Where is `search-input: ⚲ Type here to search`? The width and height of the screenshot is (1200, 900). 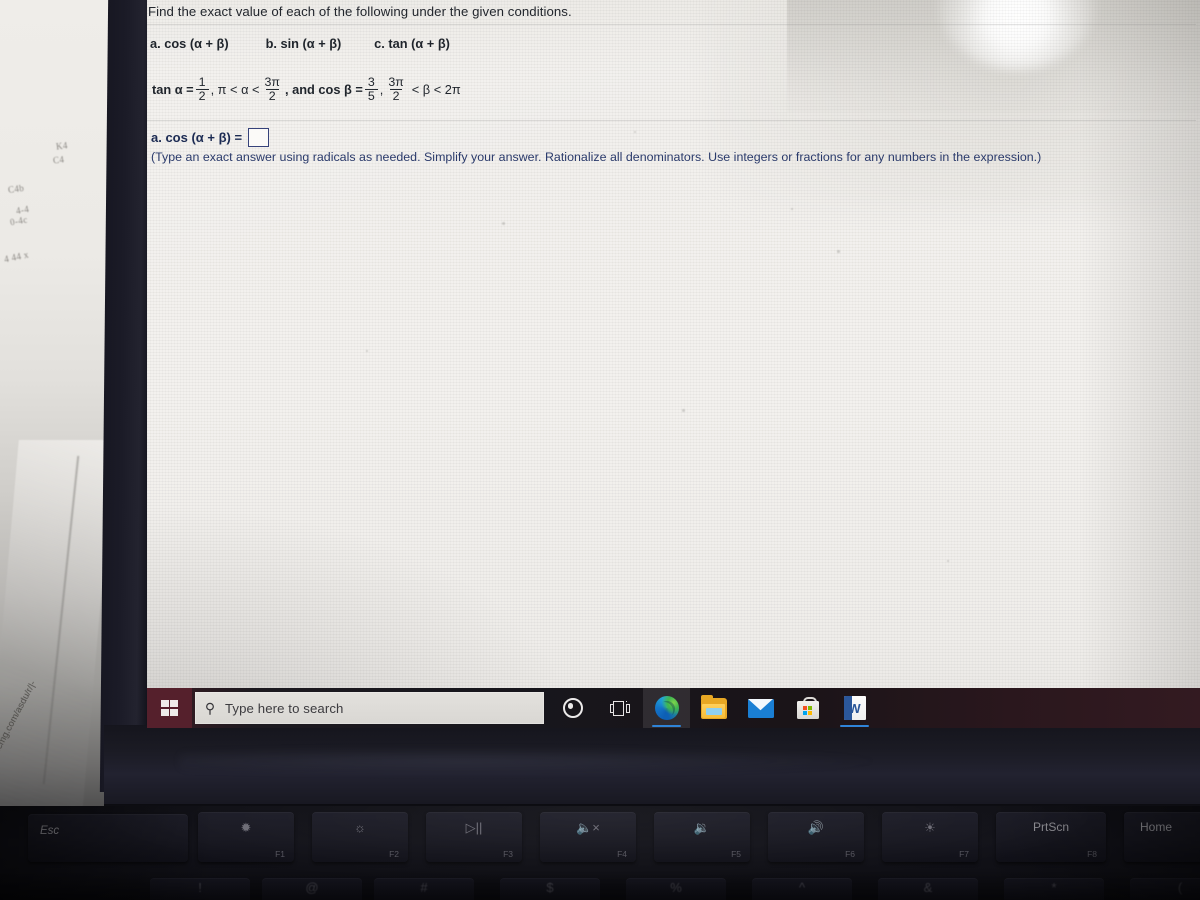 search-input: ⚲ Type here to search is located at coordinates (369, 708).